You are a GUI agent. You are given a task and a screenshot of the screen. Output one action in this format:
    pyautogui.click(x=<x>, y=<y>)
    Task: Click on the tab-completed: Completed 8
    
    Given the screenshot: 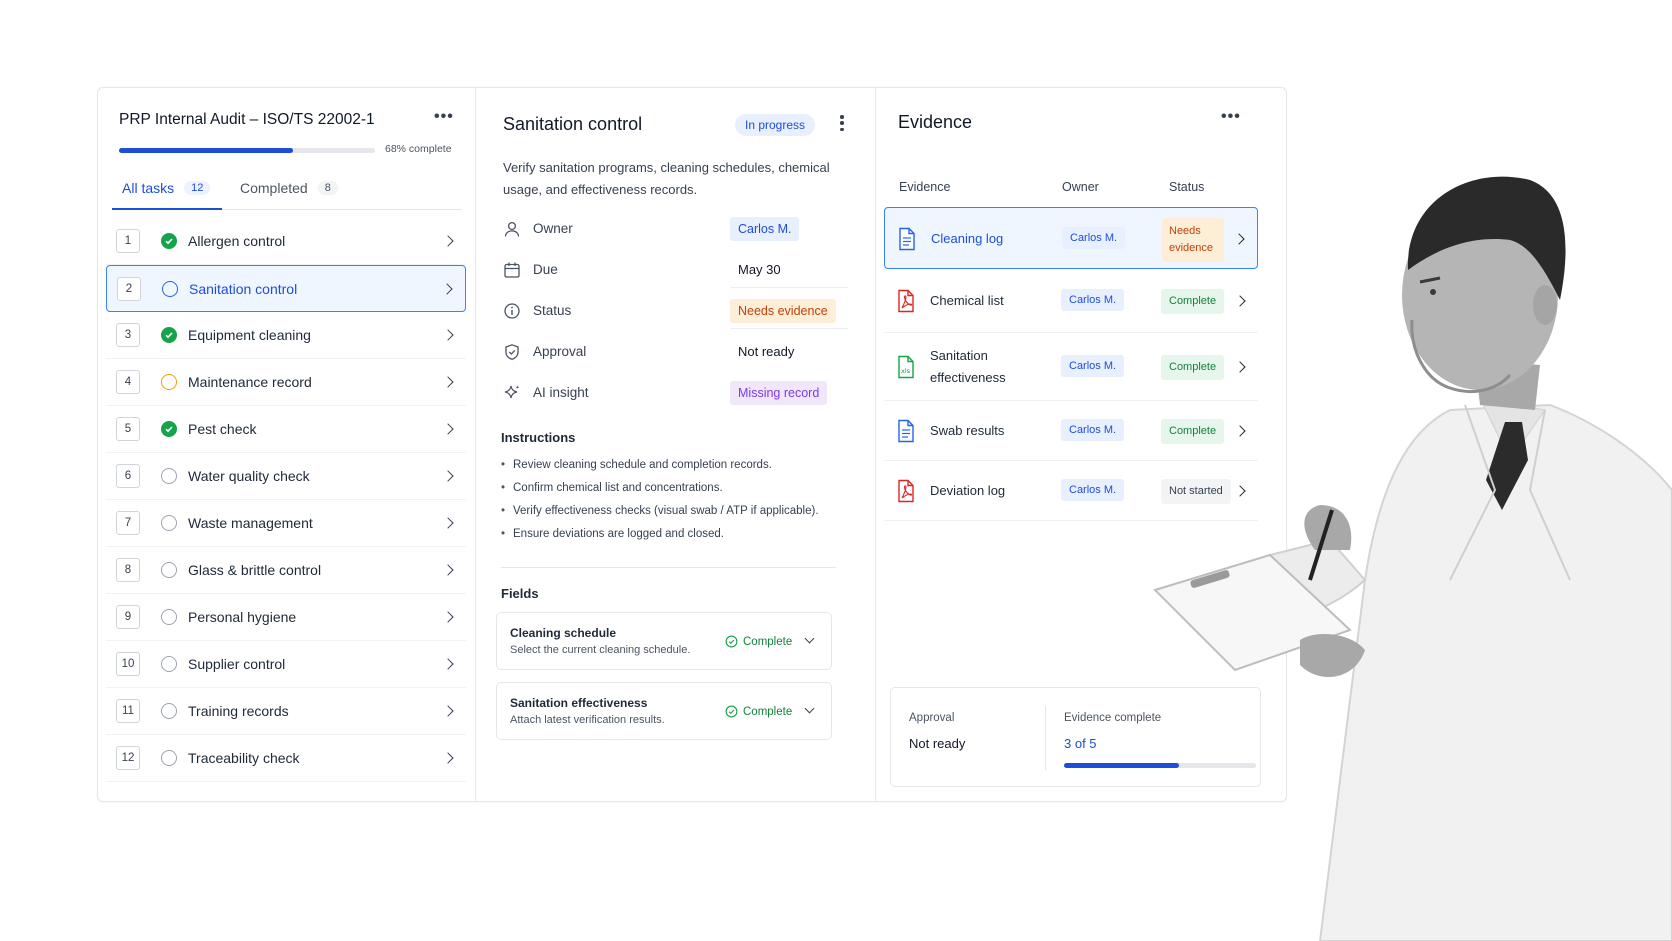 What is the action you would take?
    pyautogui.click(x=289, y=193)
    